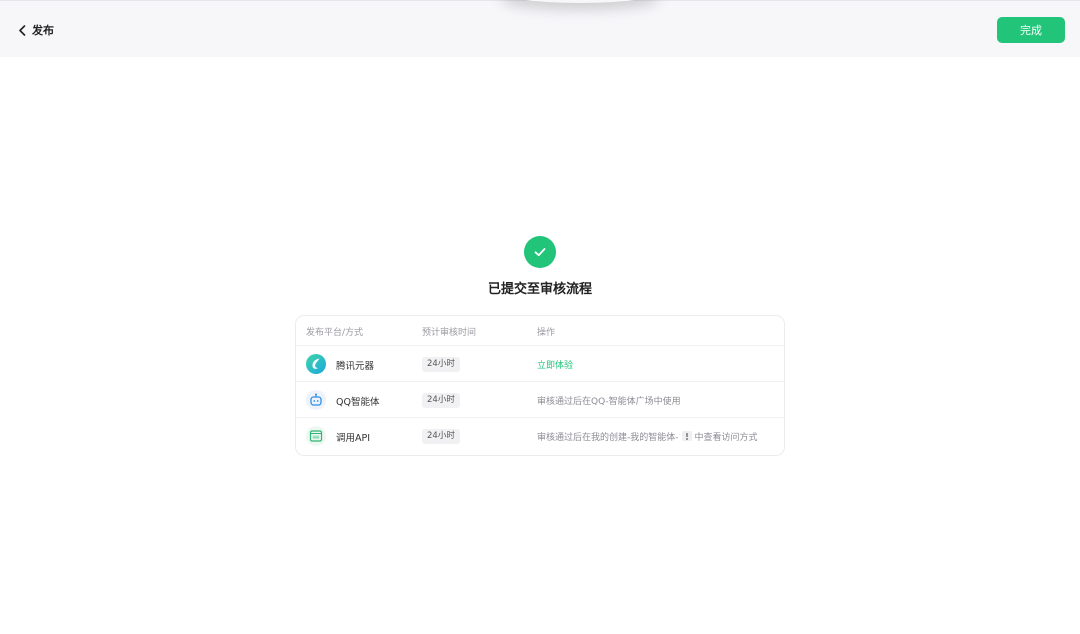  I want to click on qq-robot-icon, so click(316, 400).